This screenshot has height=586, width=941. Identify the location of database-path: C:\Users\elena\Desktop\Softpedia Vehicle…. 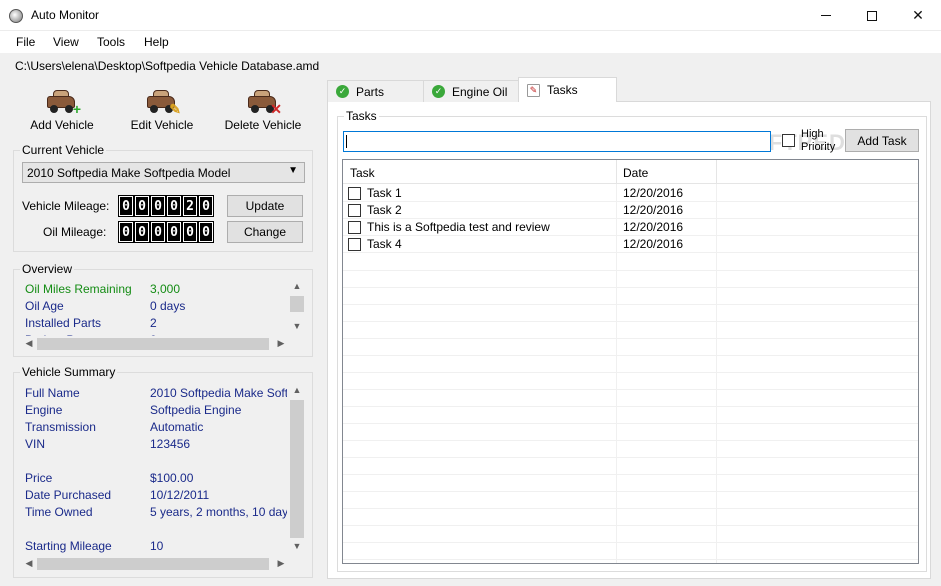
(167, 66).